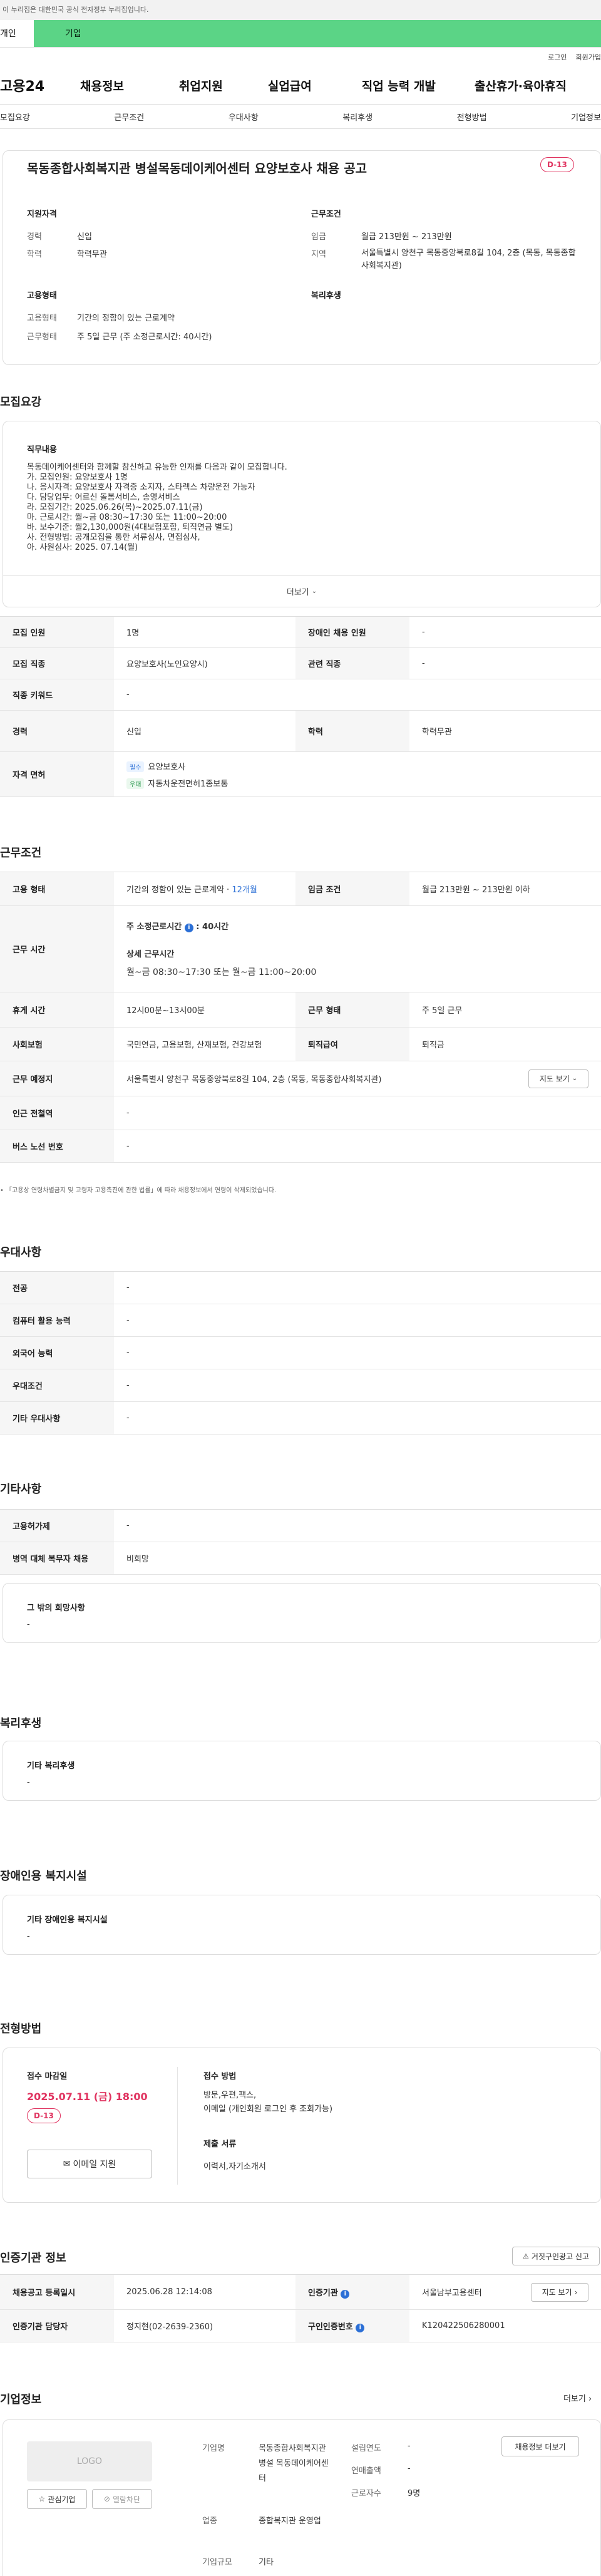 The image size is (601, 2576). I want to click on duty-heading: 직무내용, so click(42, 450).